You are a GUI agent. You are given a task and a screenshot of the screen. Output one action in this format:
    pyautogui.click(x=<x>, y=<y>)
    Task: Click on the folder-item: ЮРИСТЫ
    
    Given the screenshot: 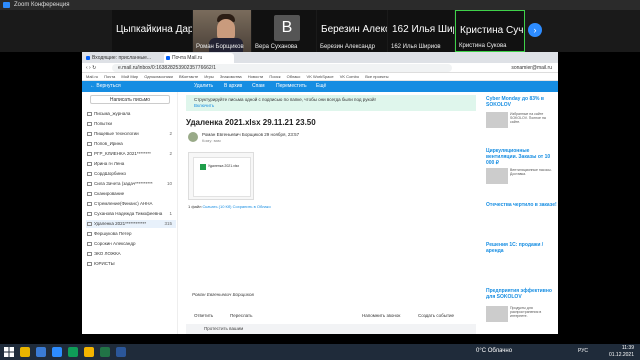 What is the action you would take?
    pyautogui.click(x=131, y=264)
    